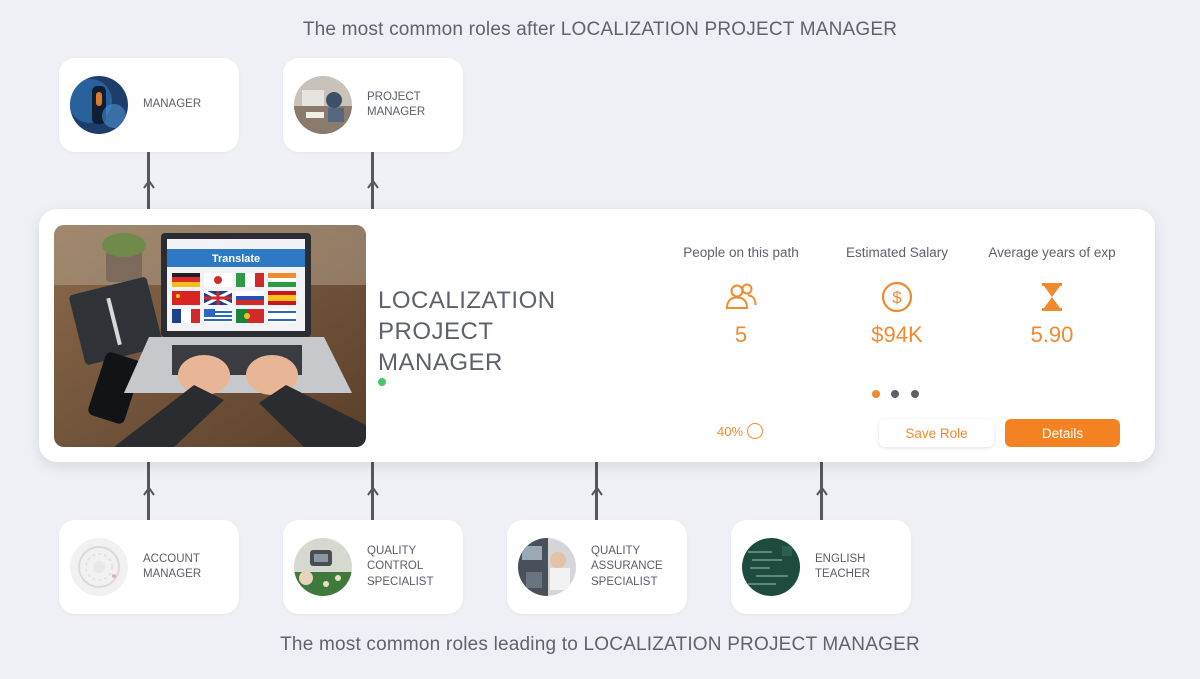 The height and width of the screenshot is (679, 1200). I want to click on stat-label: Average years of exp, so click(1052, 252).